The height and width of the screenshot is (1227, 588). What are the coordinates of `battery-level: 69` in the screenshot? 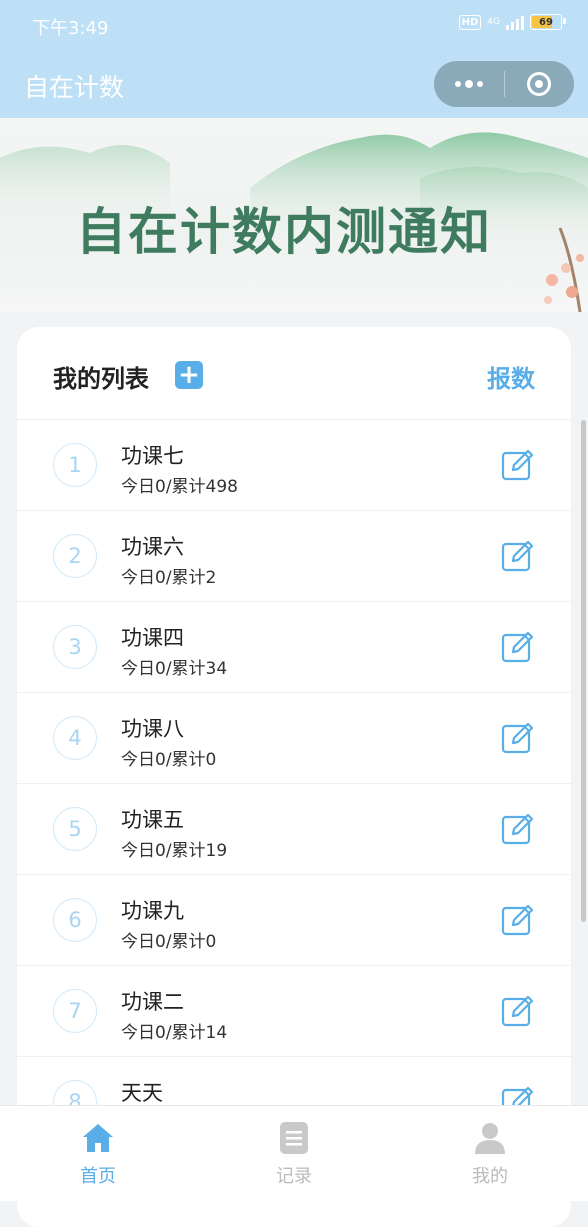 It's located at (546, 22).